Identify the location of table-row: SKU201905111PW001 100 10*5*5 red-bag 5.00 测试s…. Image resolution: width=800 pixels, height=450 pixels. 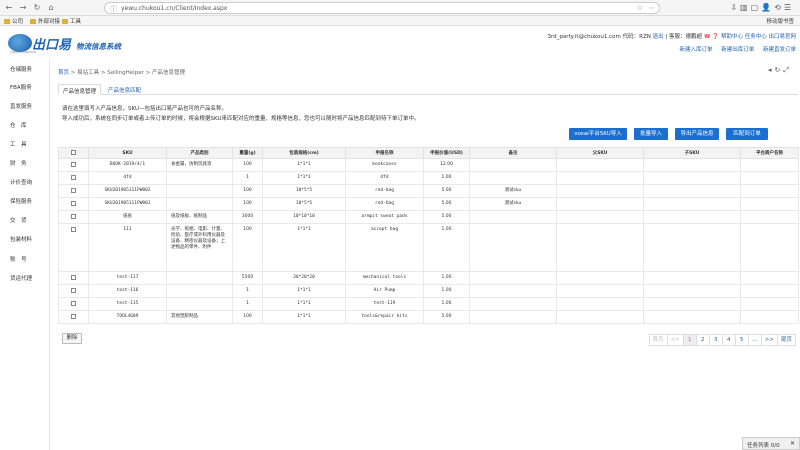
(428, 204).